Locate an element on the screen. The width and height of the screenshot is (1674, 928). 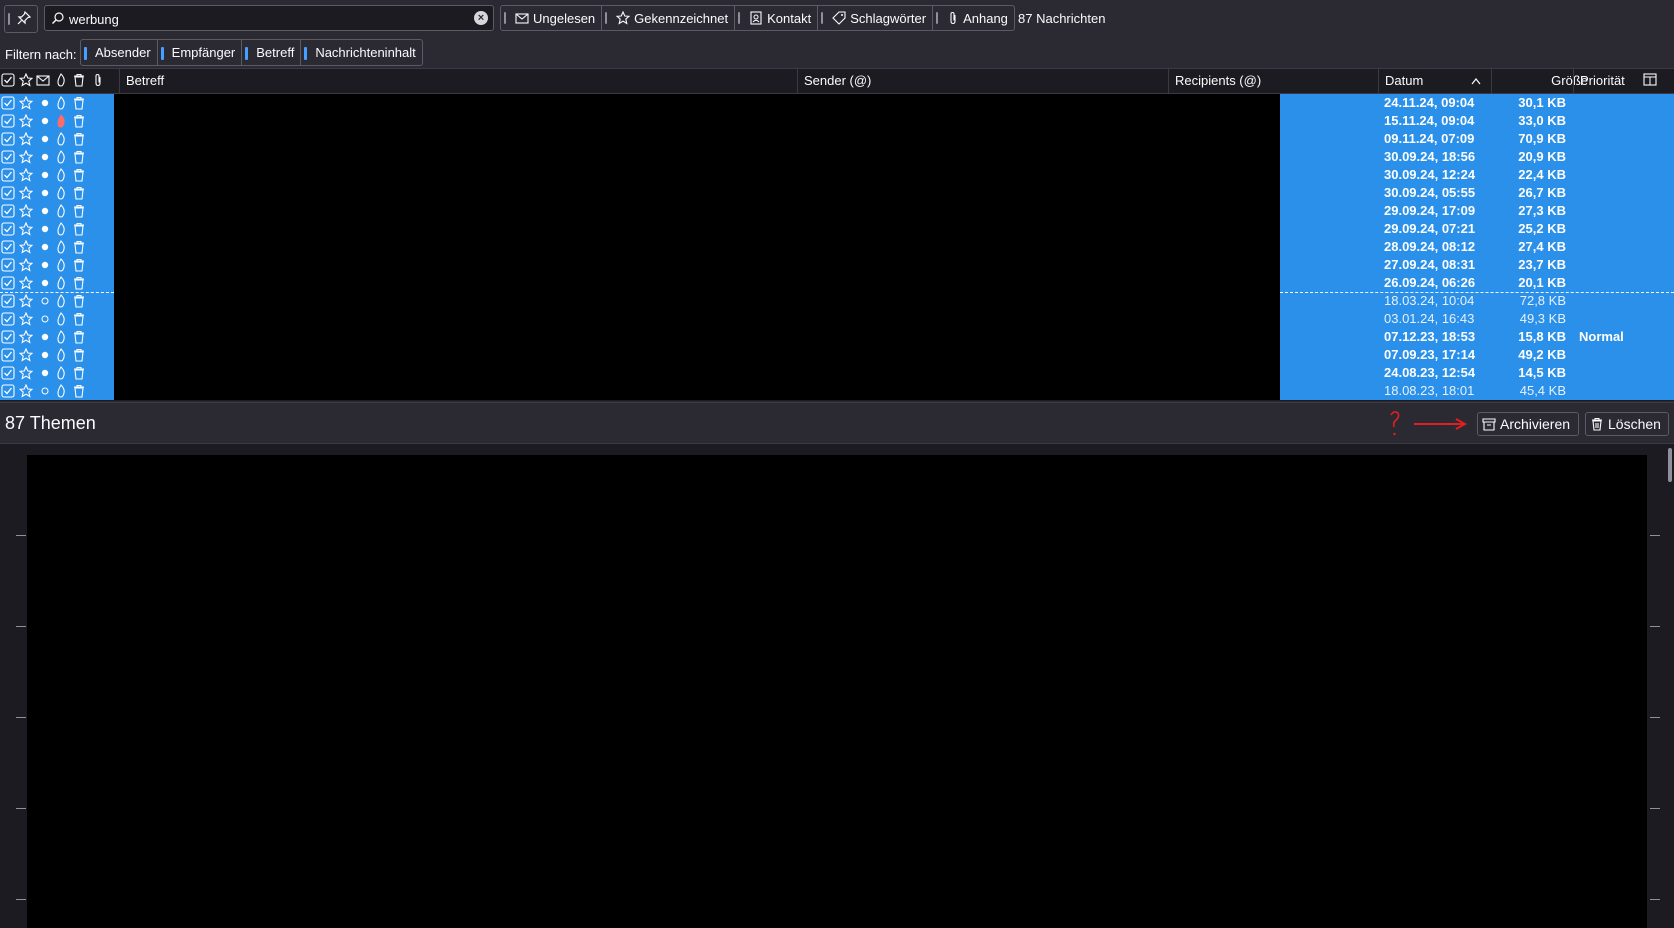
pin-filter-button is located at coordinates (21, 19).